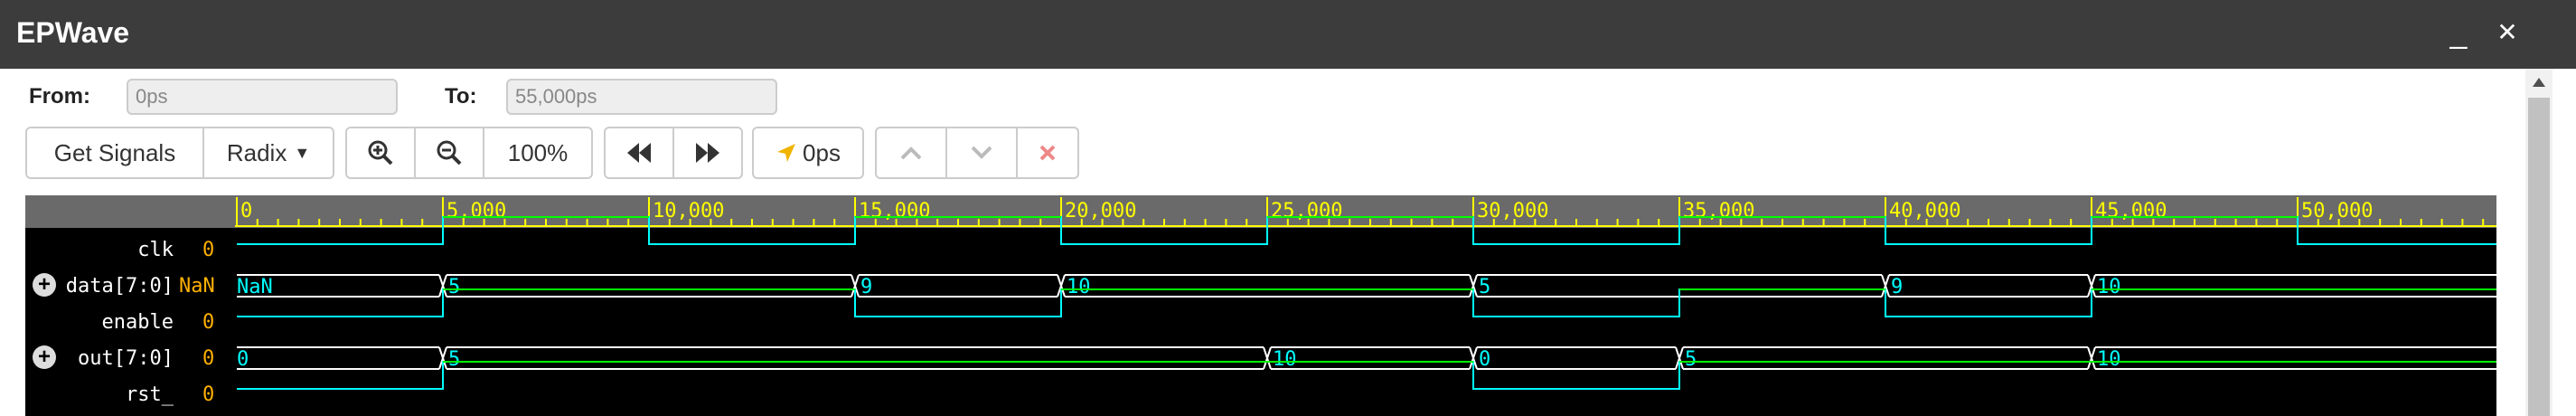 The height and width of the screenshot is (416, 2576). I want to click on chevron-down-icon, so click(981, 152).